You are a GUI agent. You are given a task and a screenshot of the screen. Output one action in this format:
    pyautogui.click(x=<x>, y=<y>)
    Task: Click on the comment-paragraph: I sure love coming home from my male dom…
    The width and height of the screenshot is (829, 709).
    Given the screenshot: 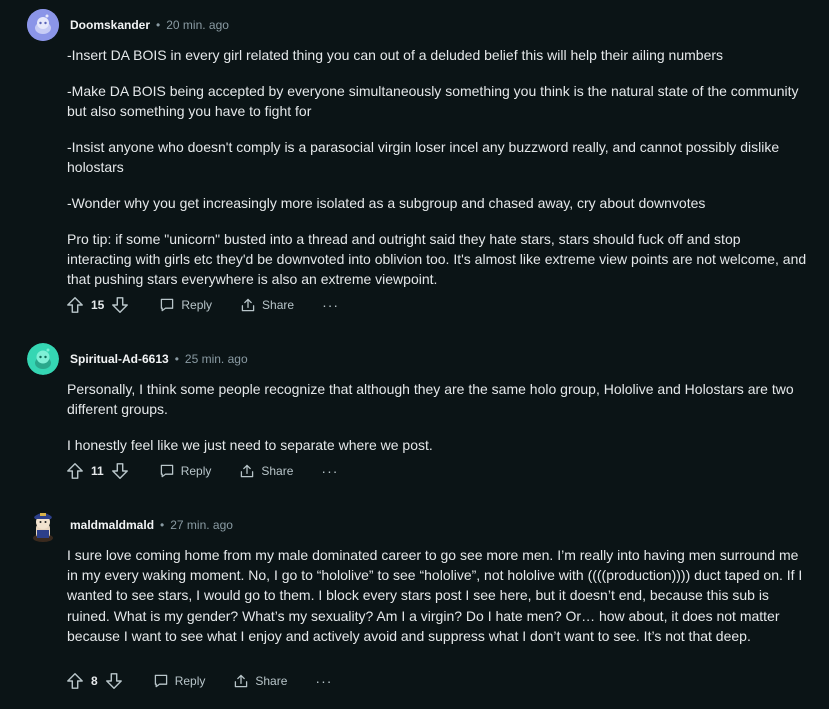 What is the action you would take?
    pyautogui.click(x=435, y=595)
    